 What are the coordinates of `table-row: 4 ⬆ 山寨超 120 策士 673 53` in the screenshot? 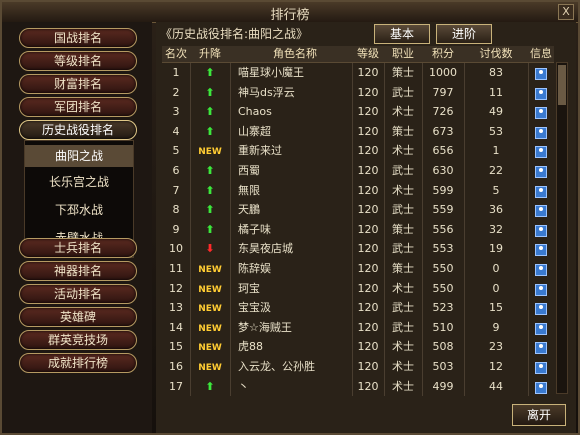 It's located at (358, 132).